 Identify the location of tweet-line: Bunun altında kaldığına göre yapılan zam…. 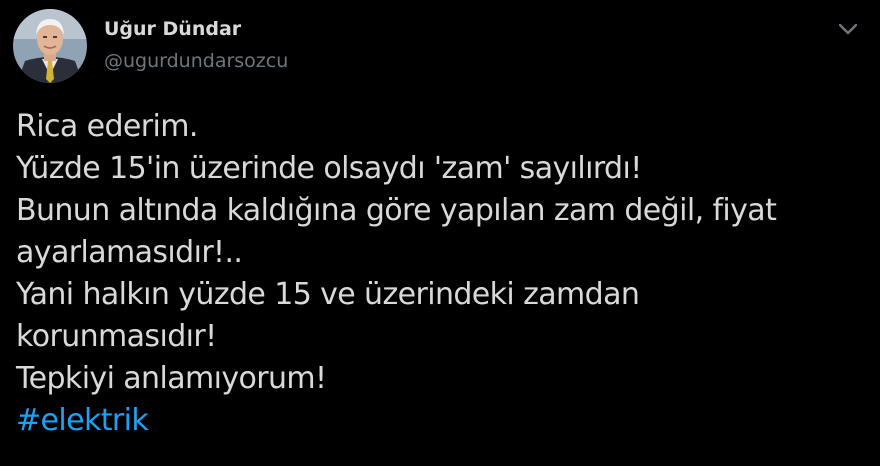
(396, 210).